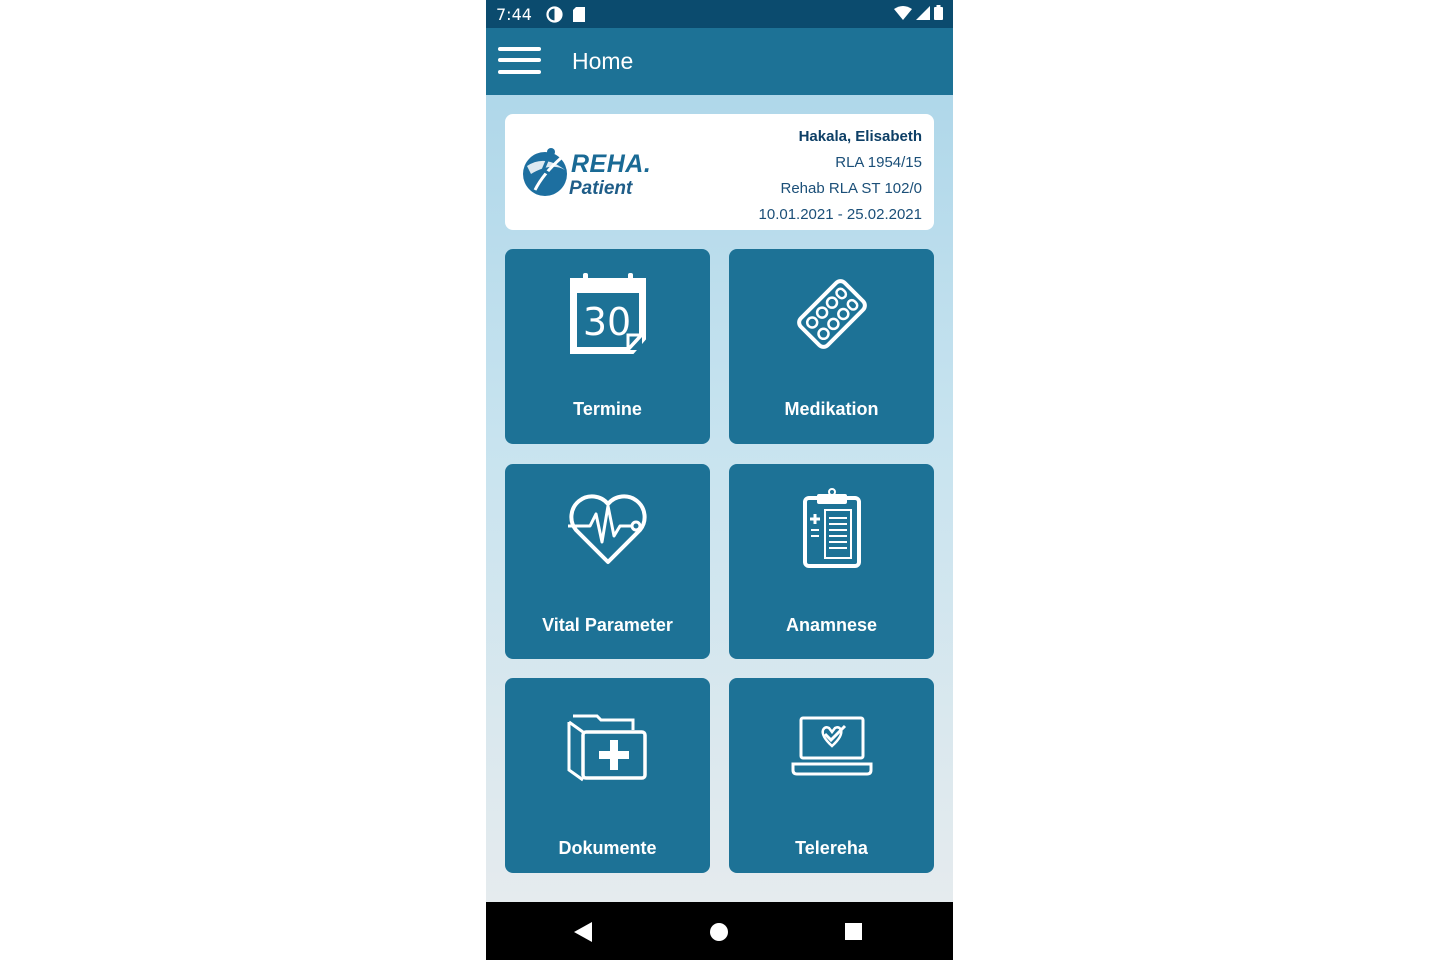 The width and height of the screenshot is (1440, 960). I want to click on patient-station: Rehab RLA ST 102/0, so click(851, 188).